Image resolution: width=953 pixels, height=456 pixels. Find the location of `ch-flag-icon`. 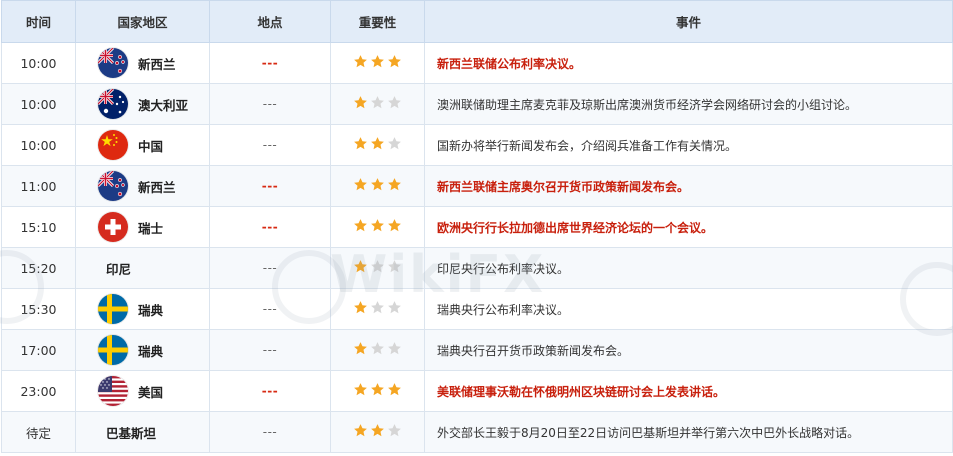

ch-flag-icon is located at coordinates (113, 227).